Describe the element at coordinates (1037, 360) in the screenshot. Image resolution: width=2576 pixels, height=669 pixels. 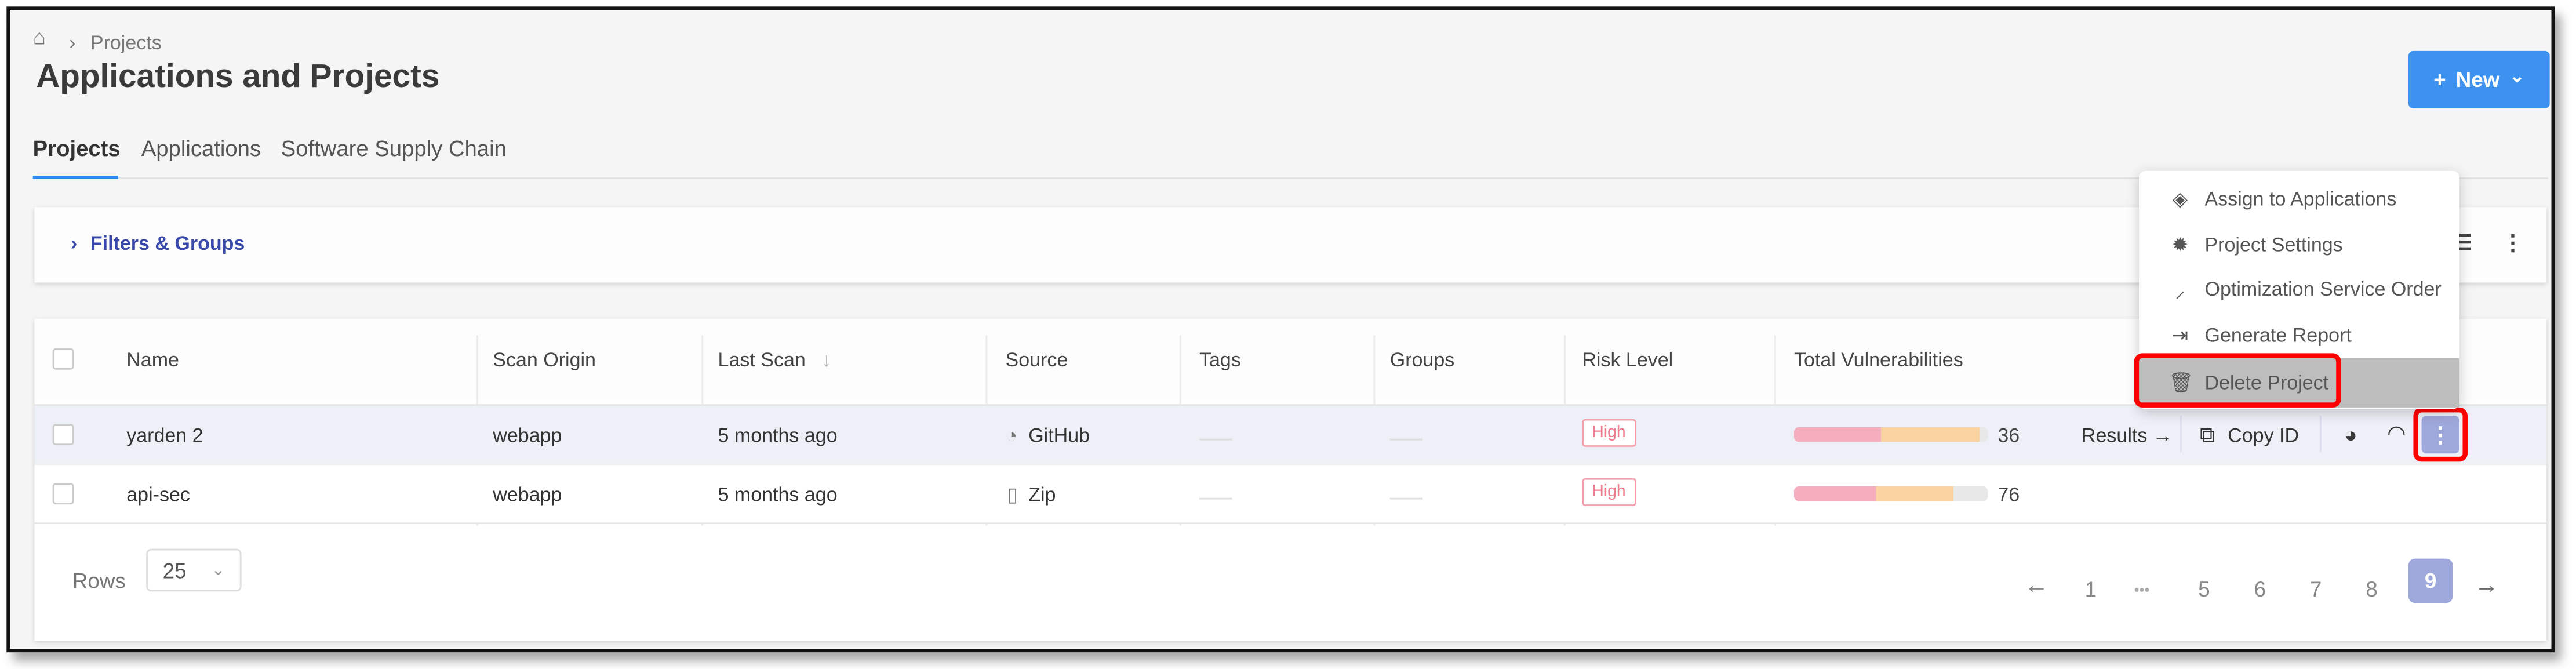
I see `col-source: Source` at that location.